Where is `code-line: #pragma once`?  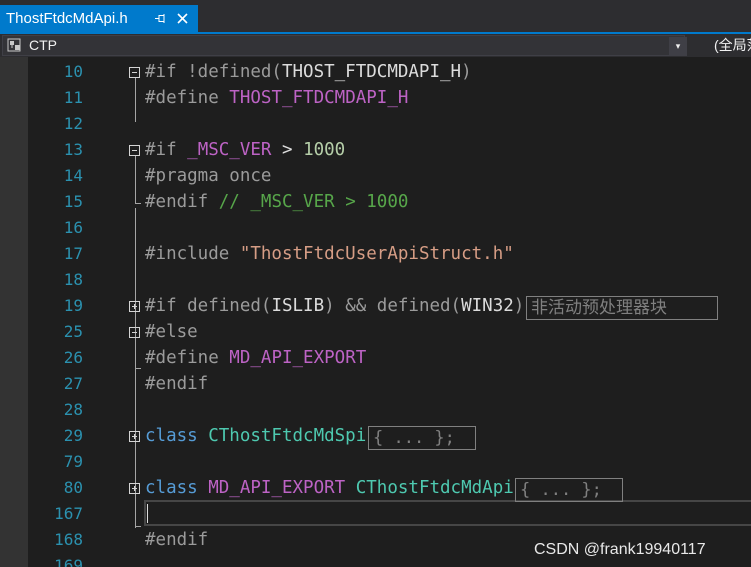 code-line: #pragma once is located at coordinates (208, 176).